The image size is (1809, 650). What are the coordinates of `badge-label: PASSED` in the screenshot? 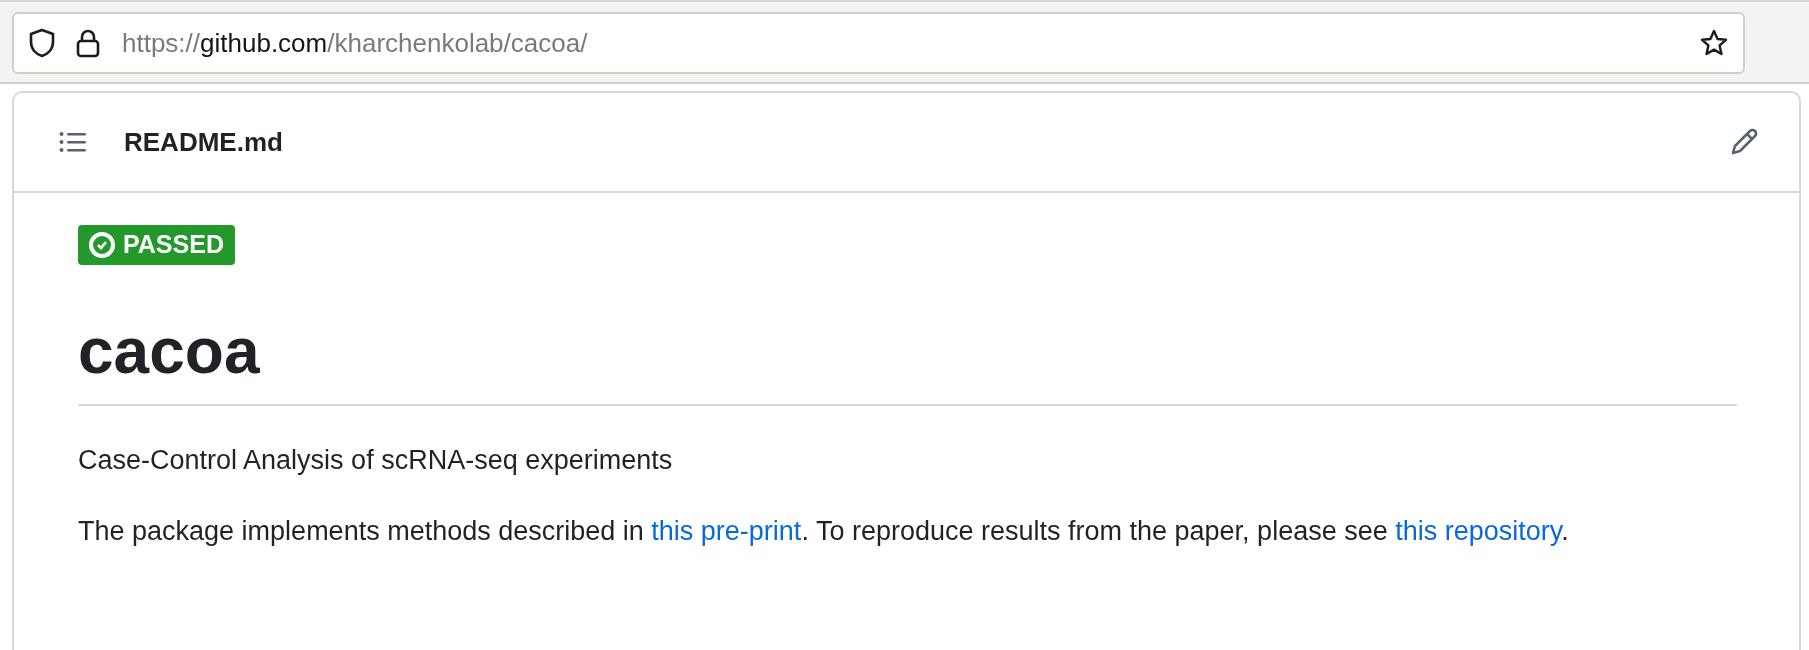 It's located at (173, 245).